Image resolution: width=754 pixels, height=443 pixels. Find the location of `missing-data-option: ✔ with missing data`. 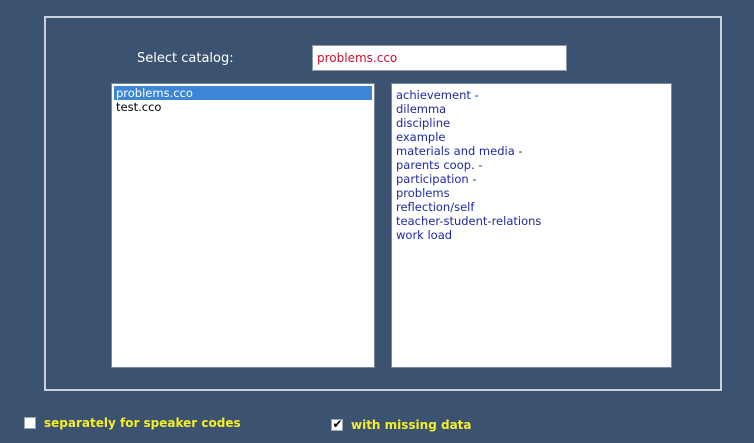

missing-data-option: ✔ with missing data is located at coordinates (401, 424).